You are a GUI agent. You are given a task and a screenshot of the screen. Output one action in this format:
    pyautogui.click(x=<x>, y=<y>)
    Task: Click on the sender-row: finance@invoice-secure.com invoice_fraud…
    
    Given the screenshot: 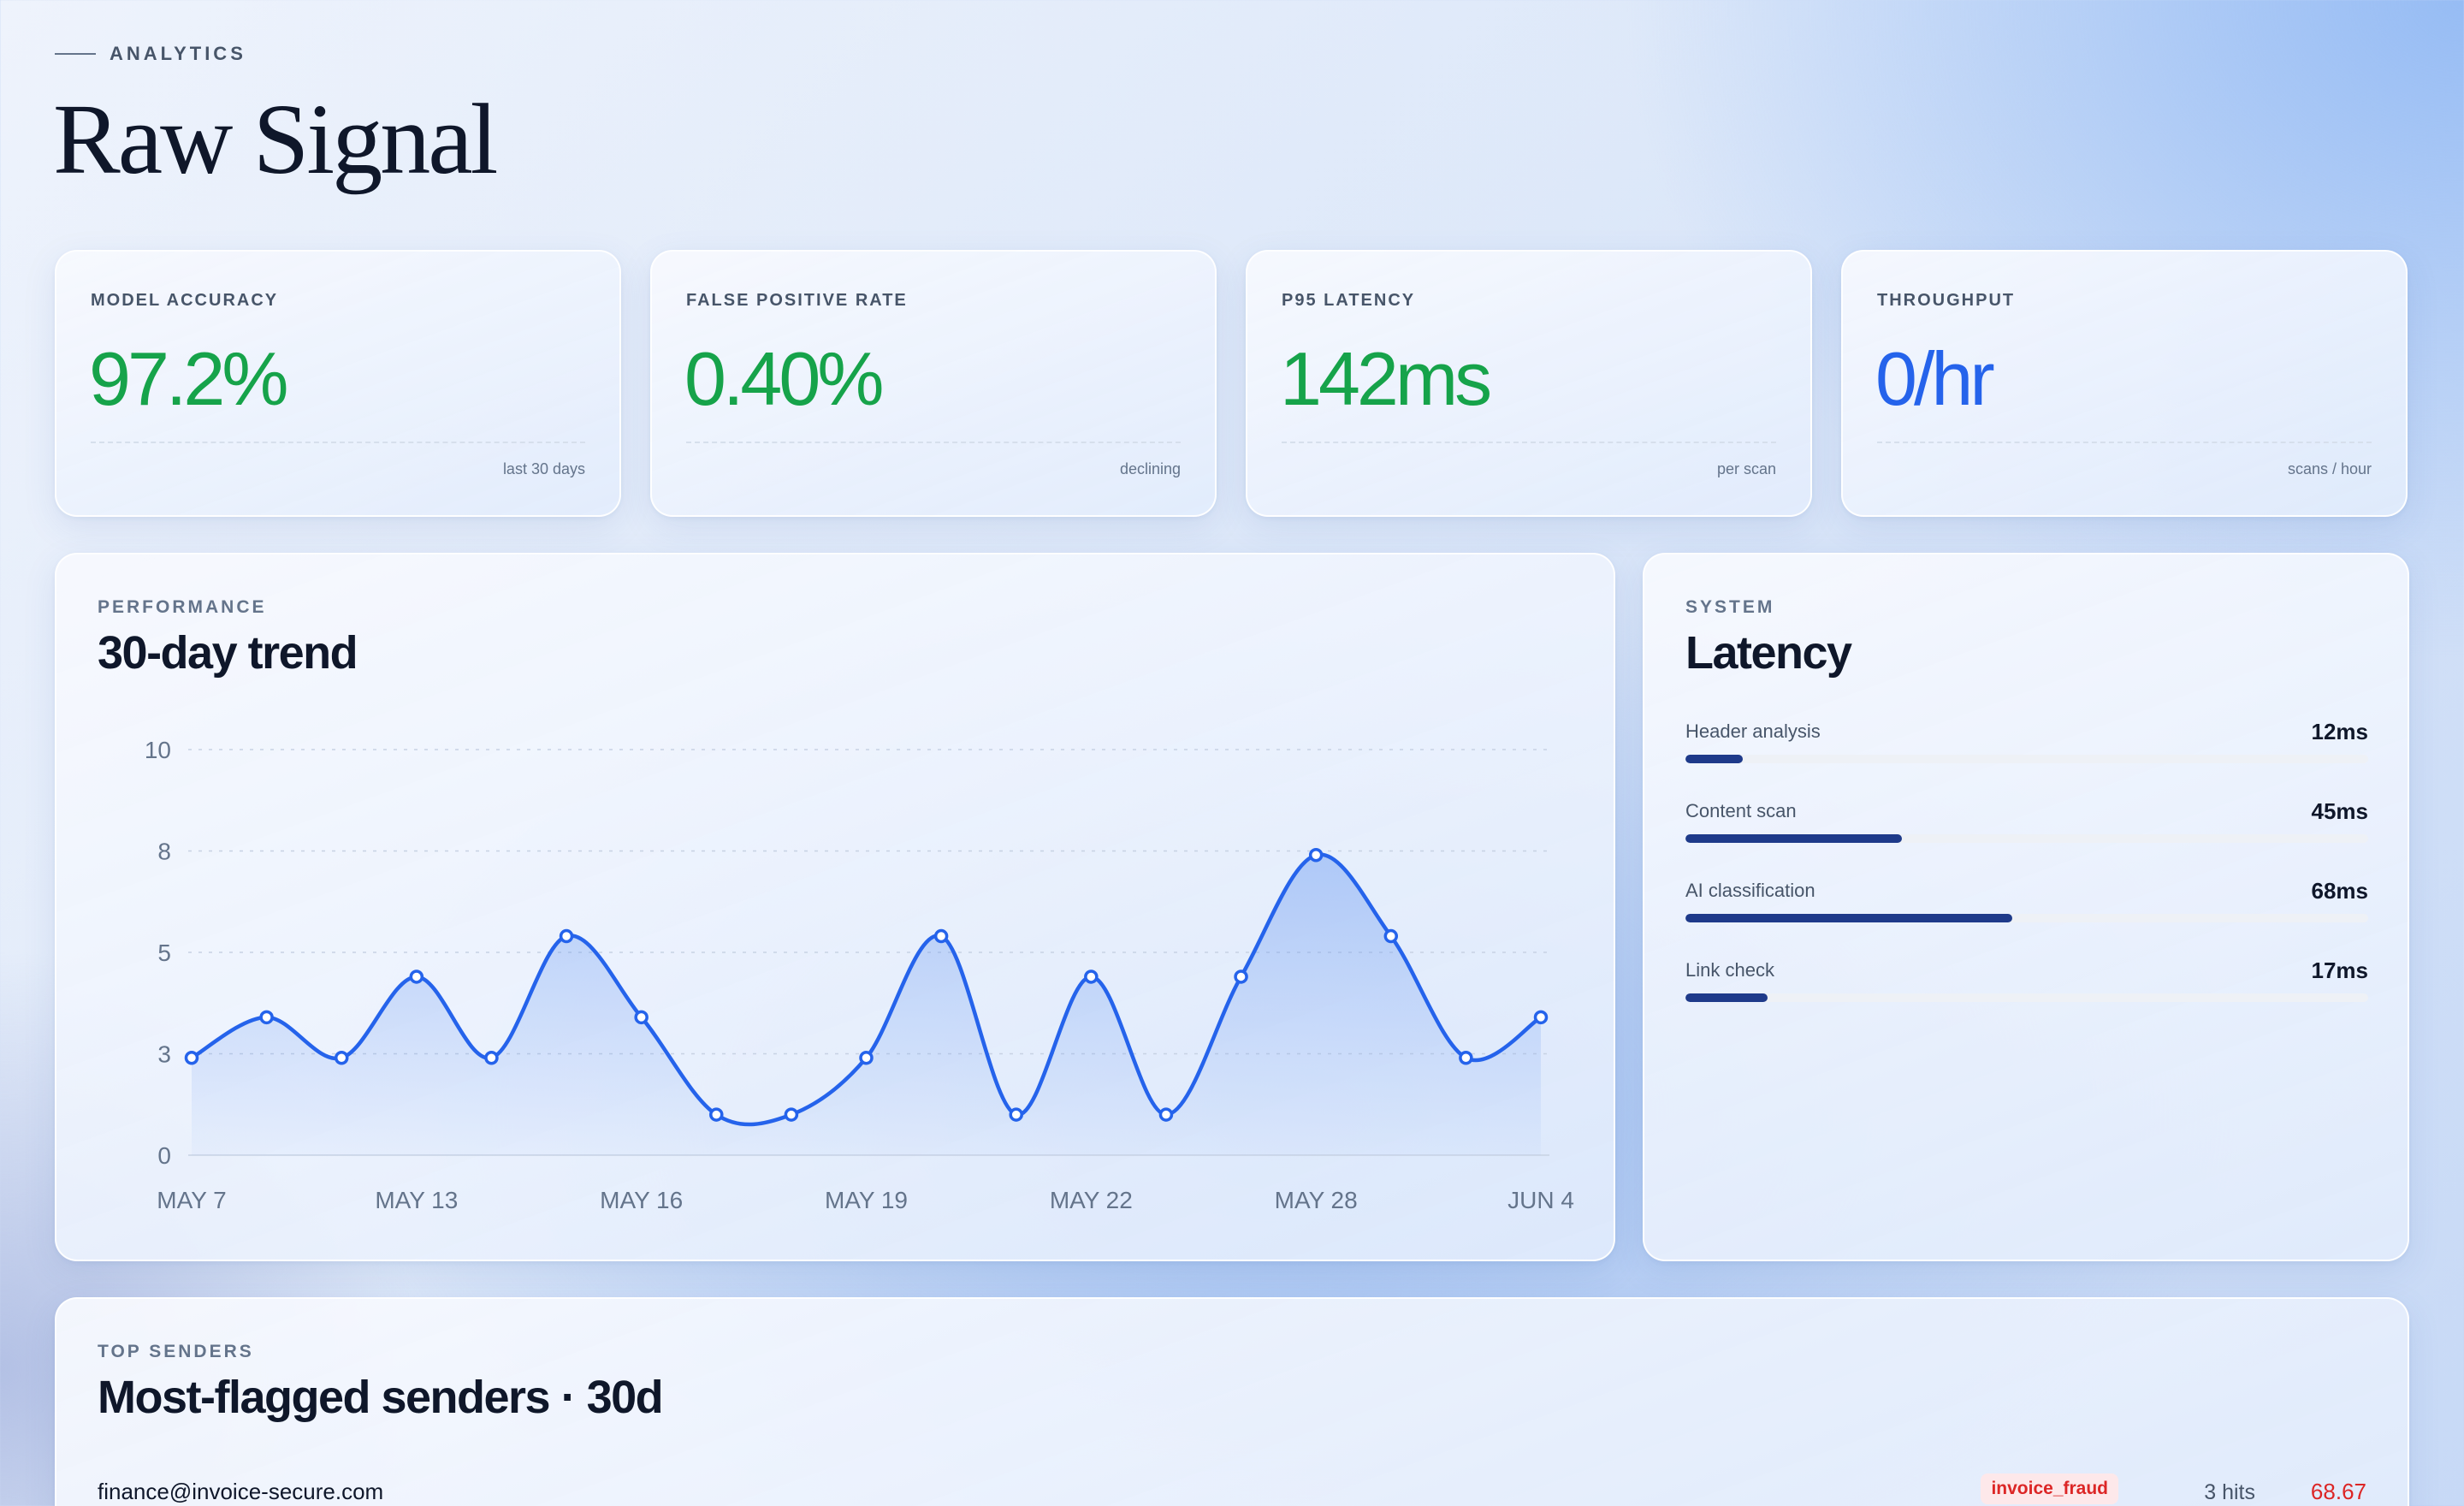 What is the action you would take?
    pyautogui.click(x=1232, y=1490)
    